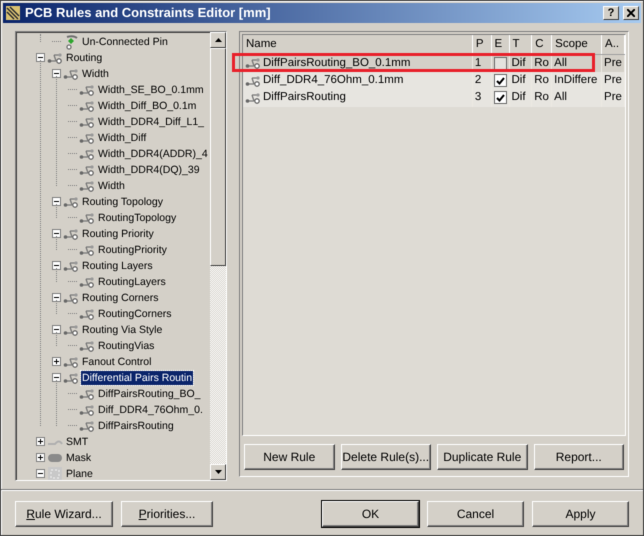 This screenshot has height=536, width=644. I want to click on column-header: P, so click(481, 44).